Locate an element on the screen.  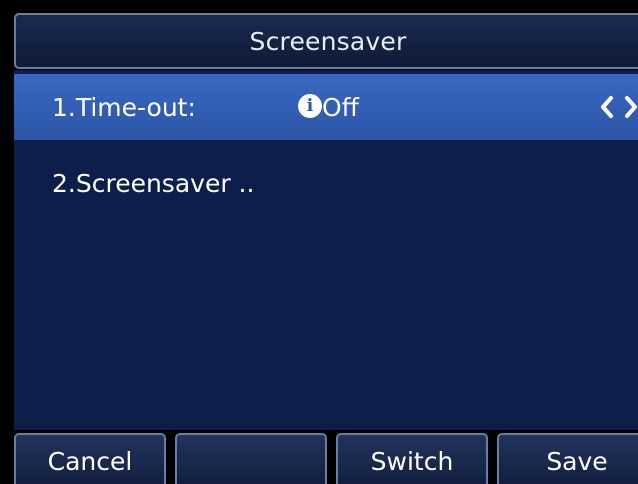
page-title: Screensaver is located at coordinates (328, 41).